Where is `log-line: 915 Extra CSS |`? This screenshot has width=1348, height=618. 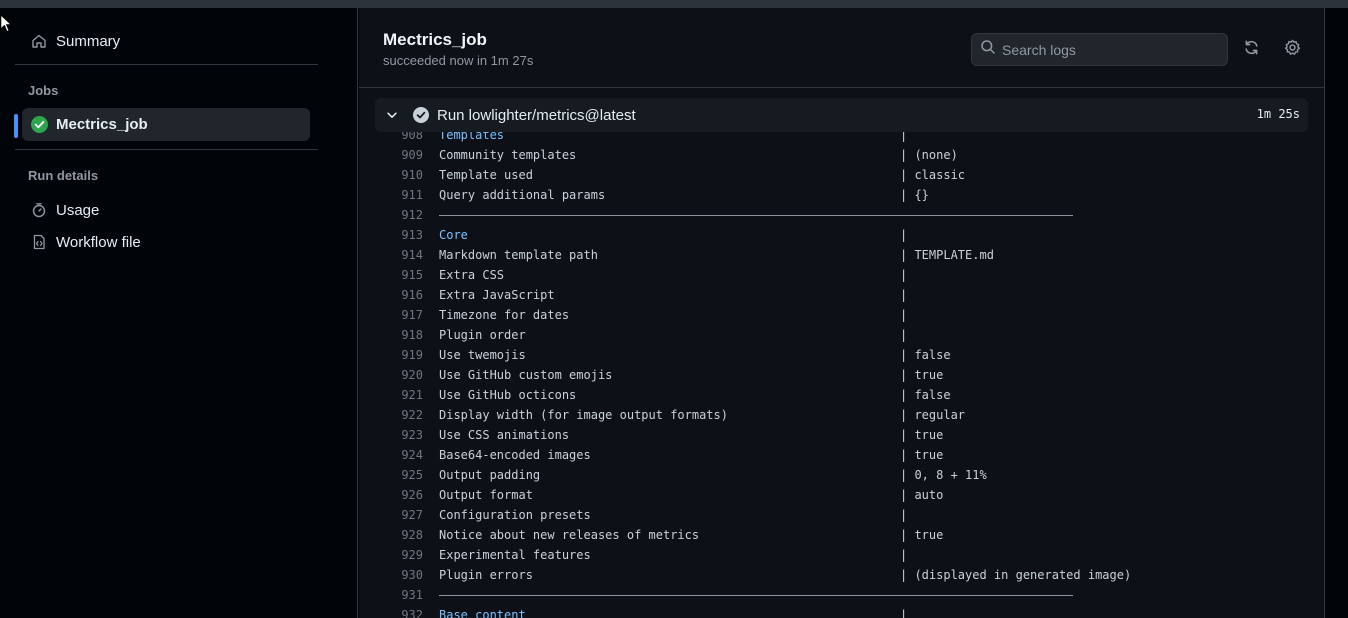 log-line: 915 Extra CSS | is located at coordinates (841, 275).